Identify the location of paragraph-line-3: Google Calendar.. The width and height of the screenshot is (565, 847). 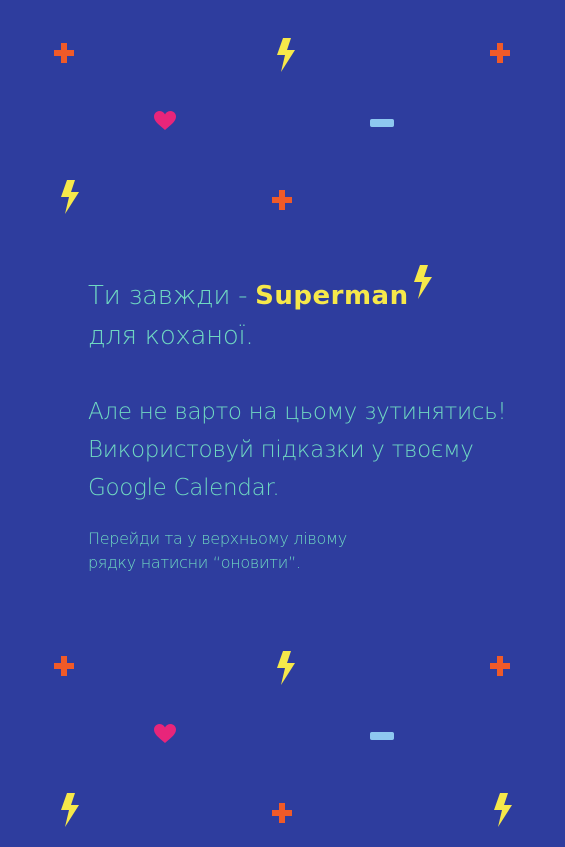
(184, 488).